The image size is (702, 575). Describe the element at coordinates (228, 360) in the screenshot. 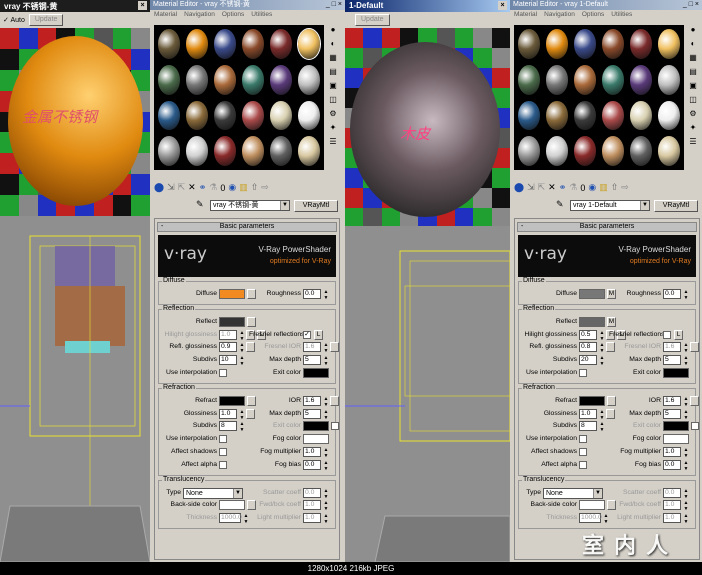

I see `subdivs-spinner: 10` at that location.